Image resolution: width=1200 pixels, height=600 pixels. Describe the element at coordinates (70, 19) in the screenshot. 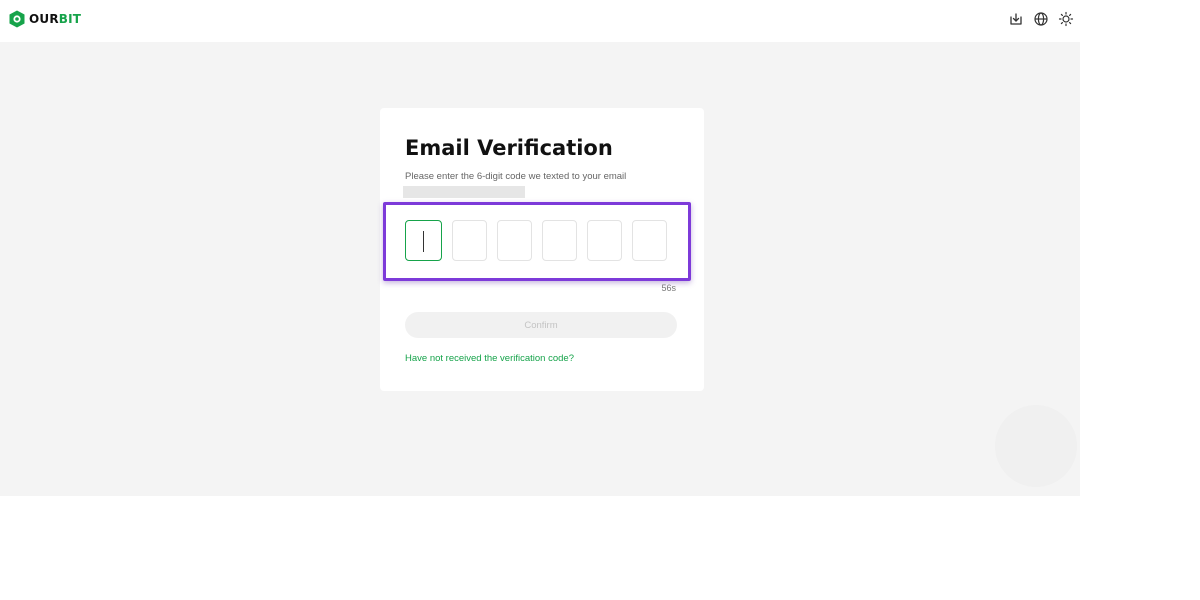

I see `logo-text-accent: BIT` at that location.